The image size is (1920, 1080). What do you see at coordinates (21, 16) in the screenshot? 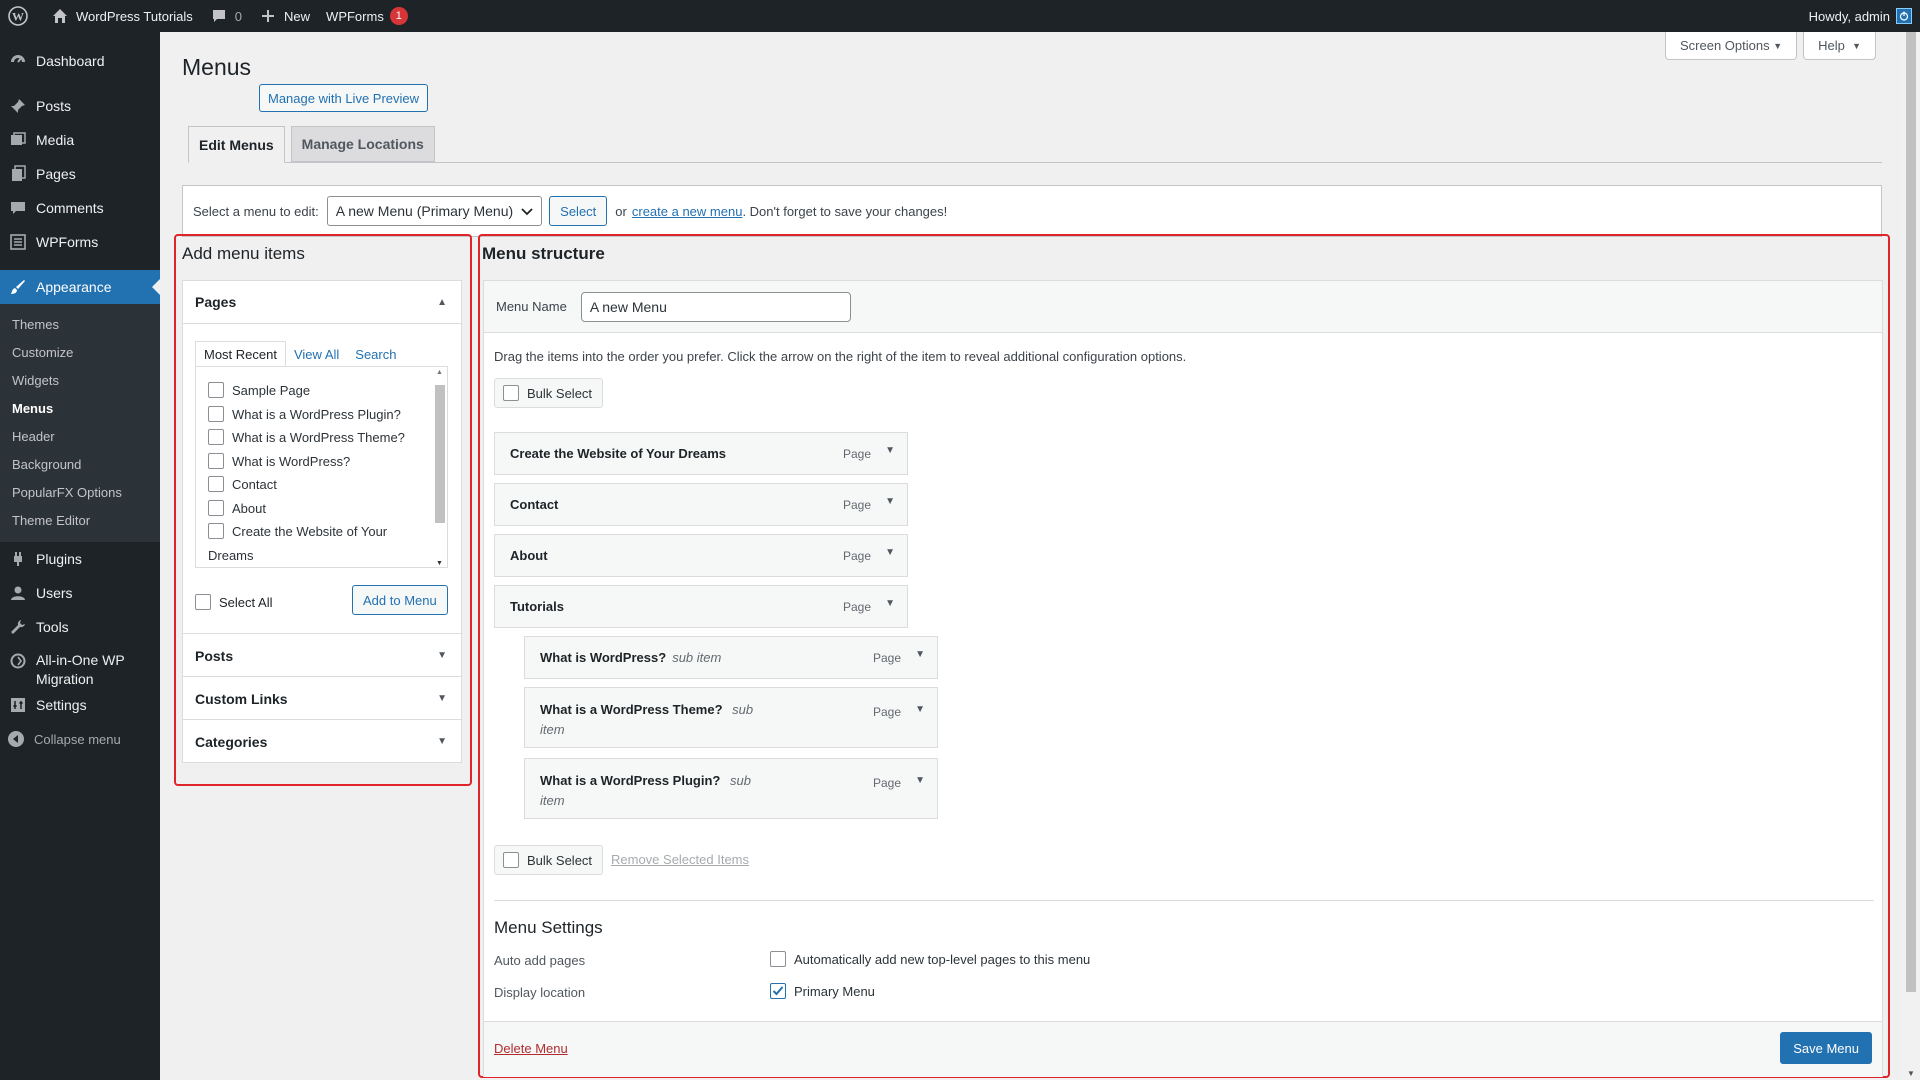
I see `wordpress-logo-button: W` at bounding box center [21, 16].